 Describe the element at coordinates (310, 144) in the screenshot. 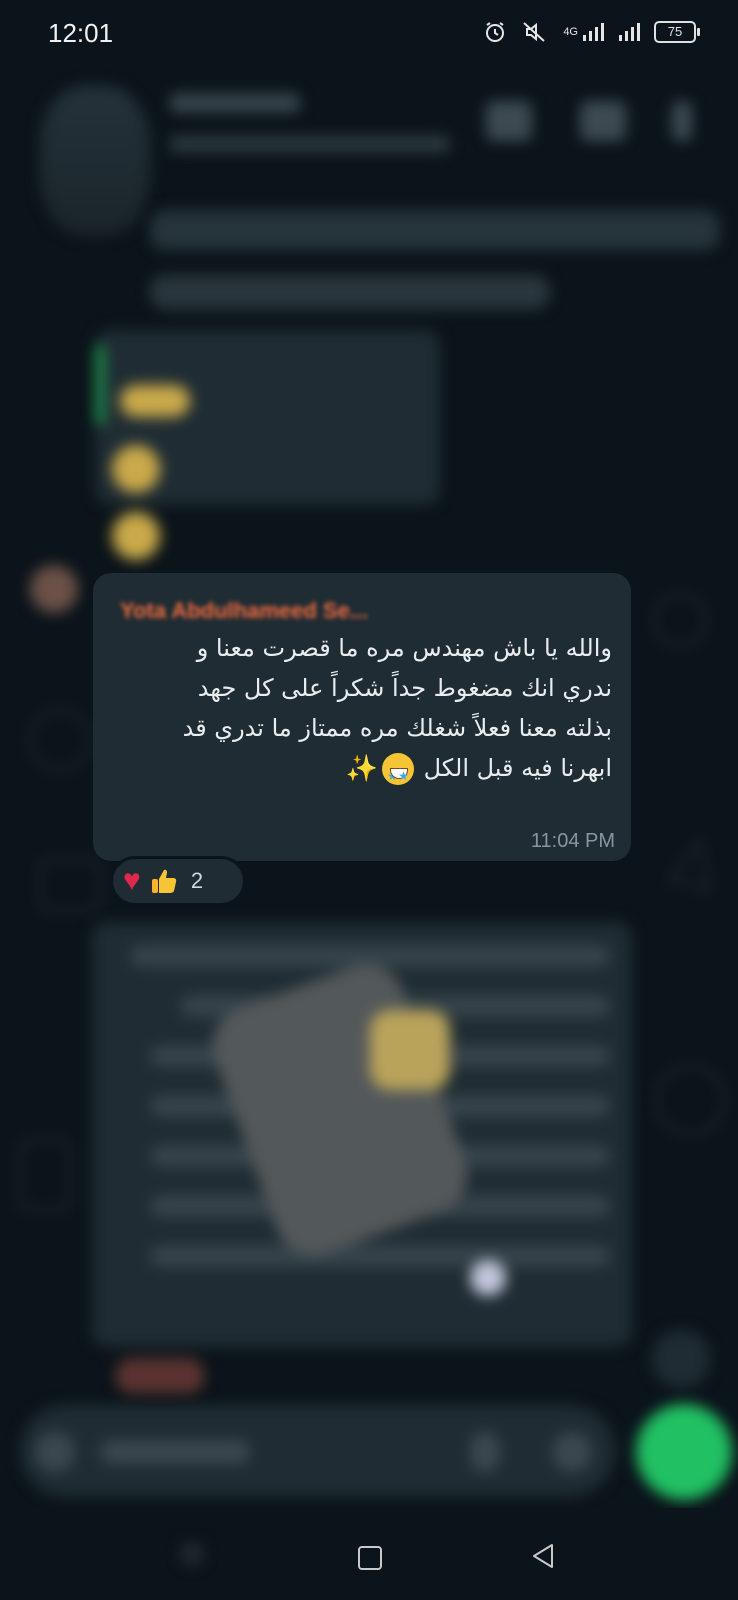

I see `contact-subtitle` at that location.